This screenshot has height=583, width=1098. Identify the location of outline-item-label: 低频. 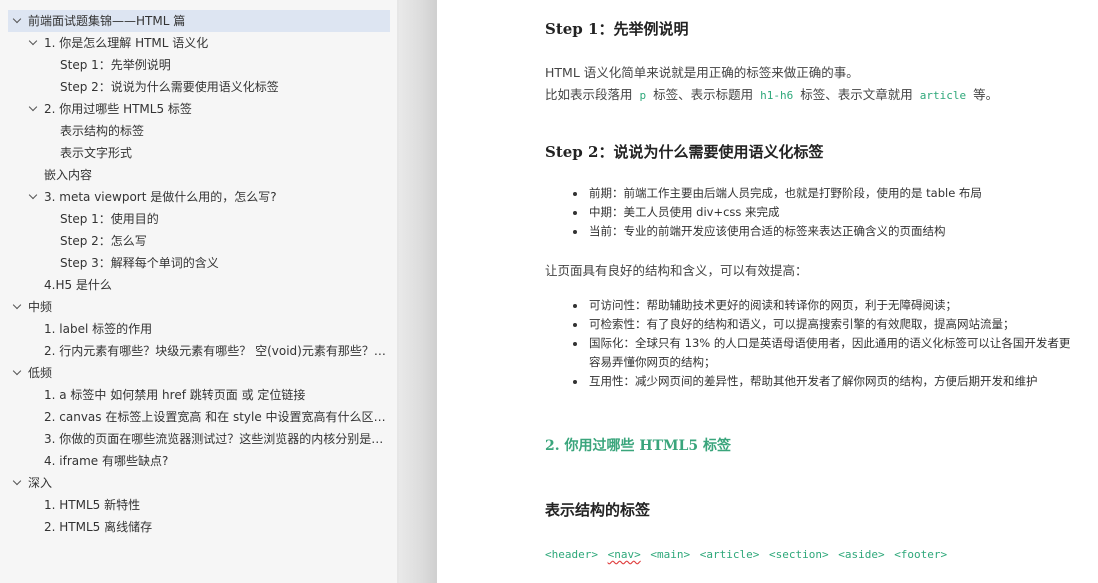
(40, 373).